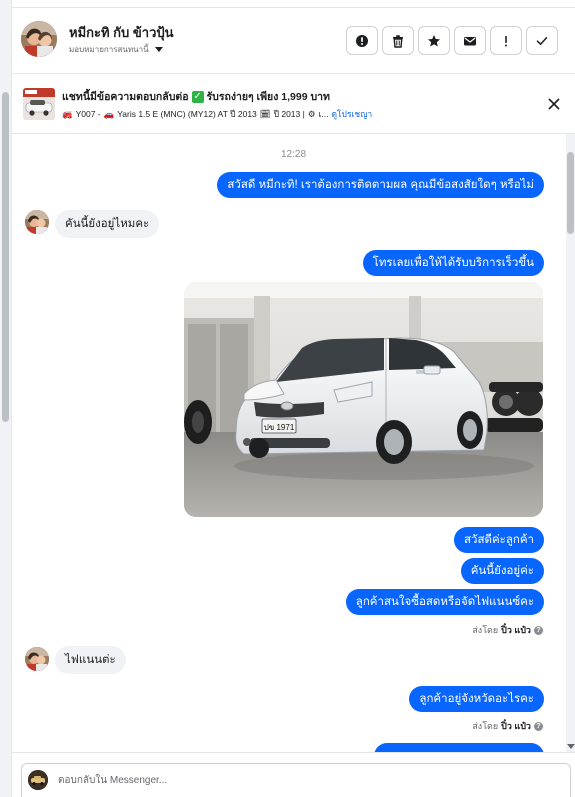 The width and height of the screenshot is (575, 797). I want to click on check-icon, so click(542, 40).